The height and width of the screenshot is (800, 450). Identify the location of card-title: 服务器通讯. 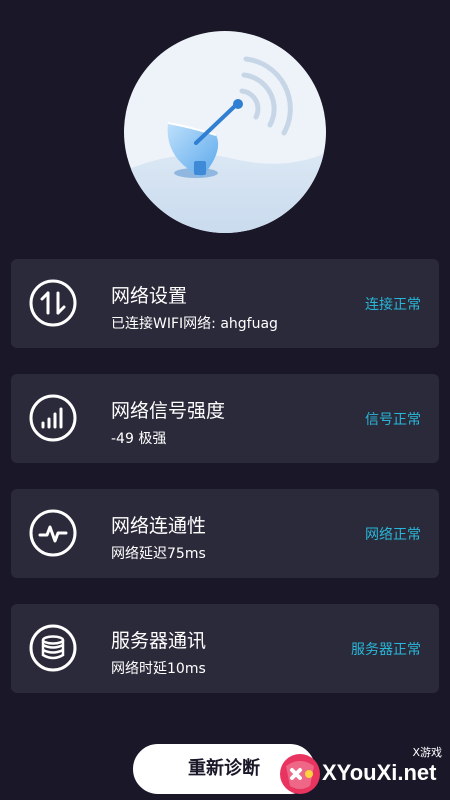
(159, 641).